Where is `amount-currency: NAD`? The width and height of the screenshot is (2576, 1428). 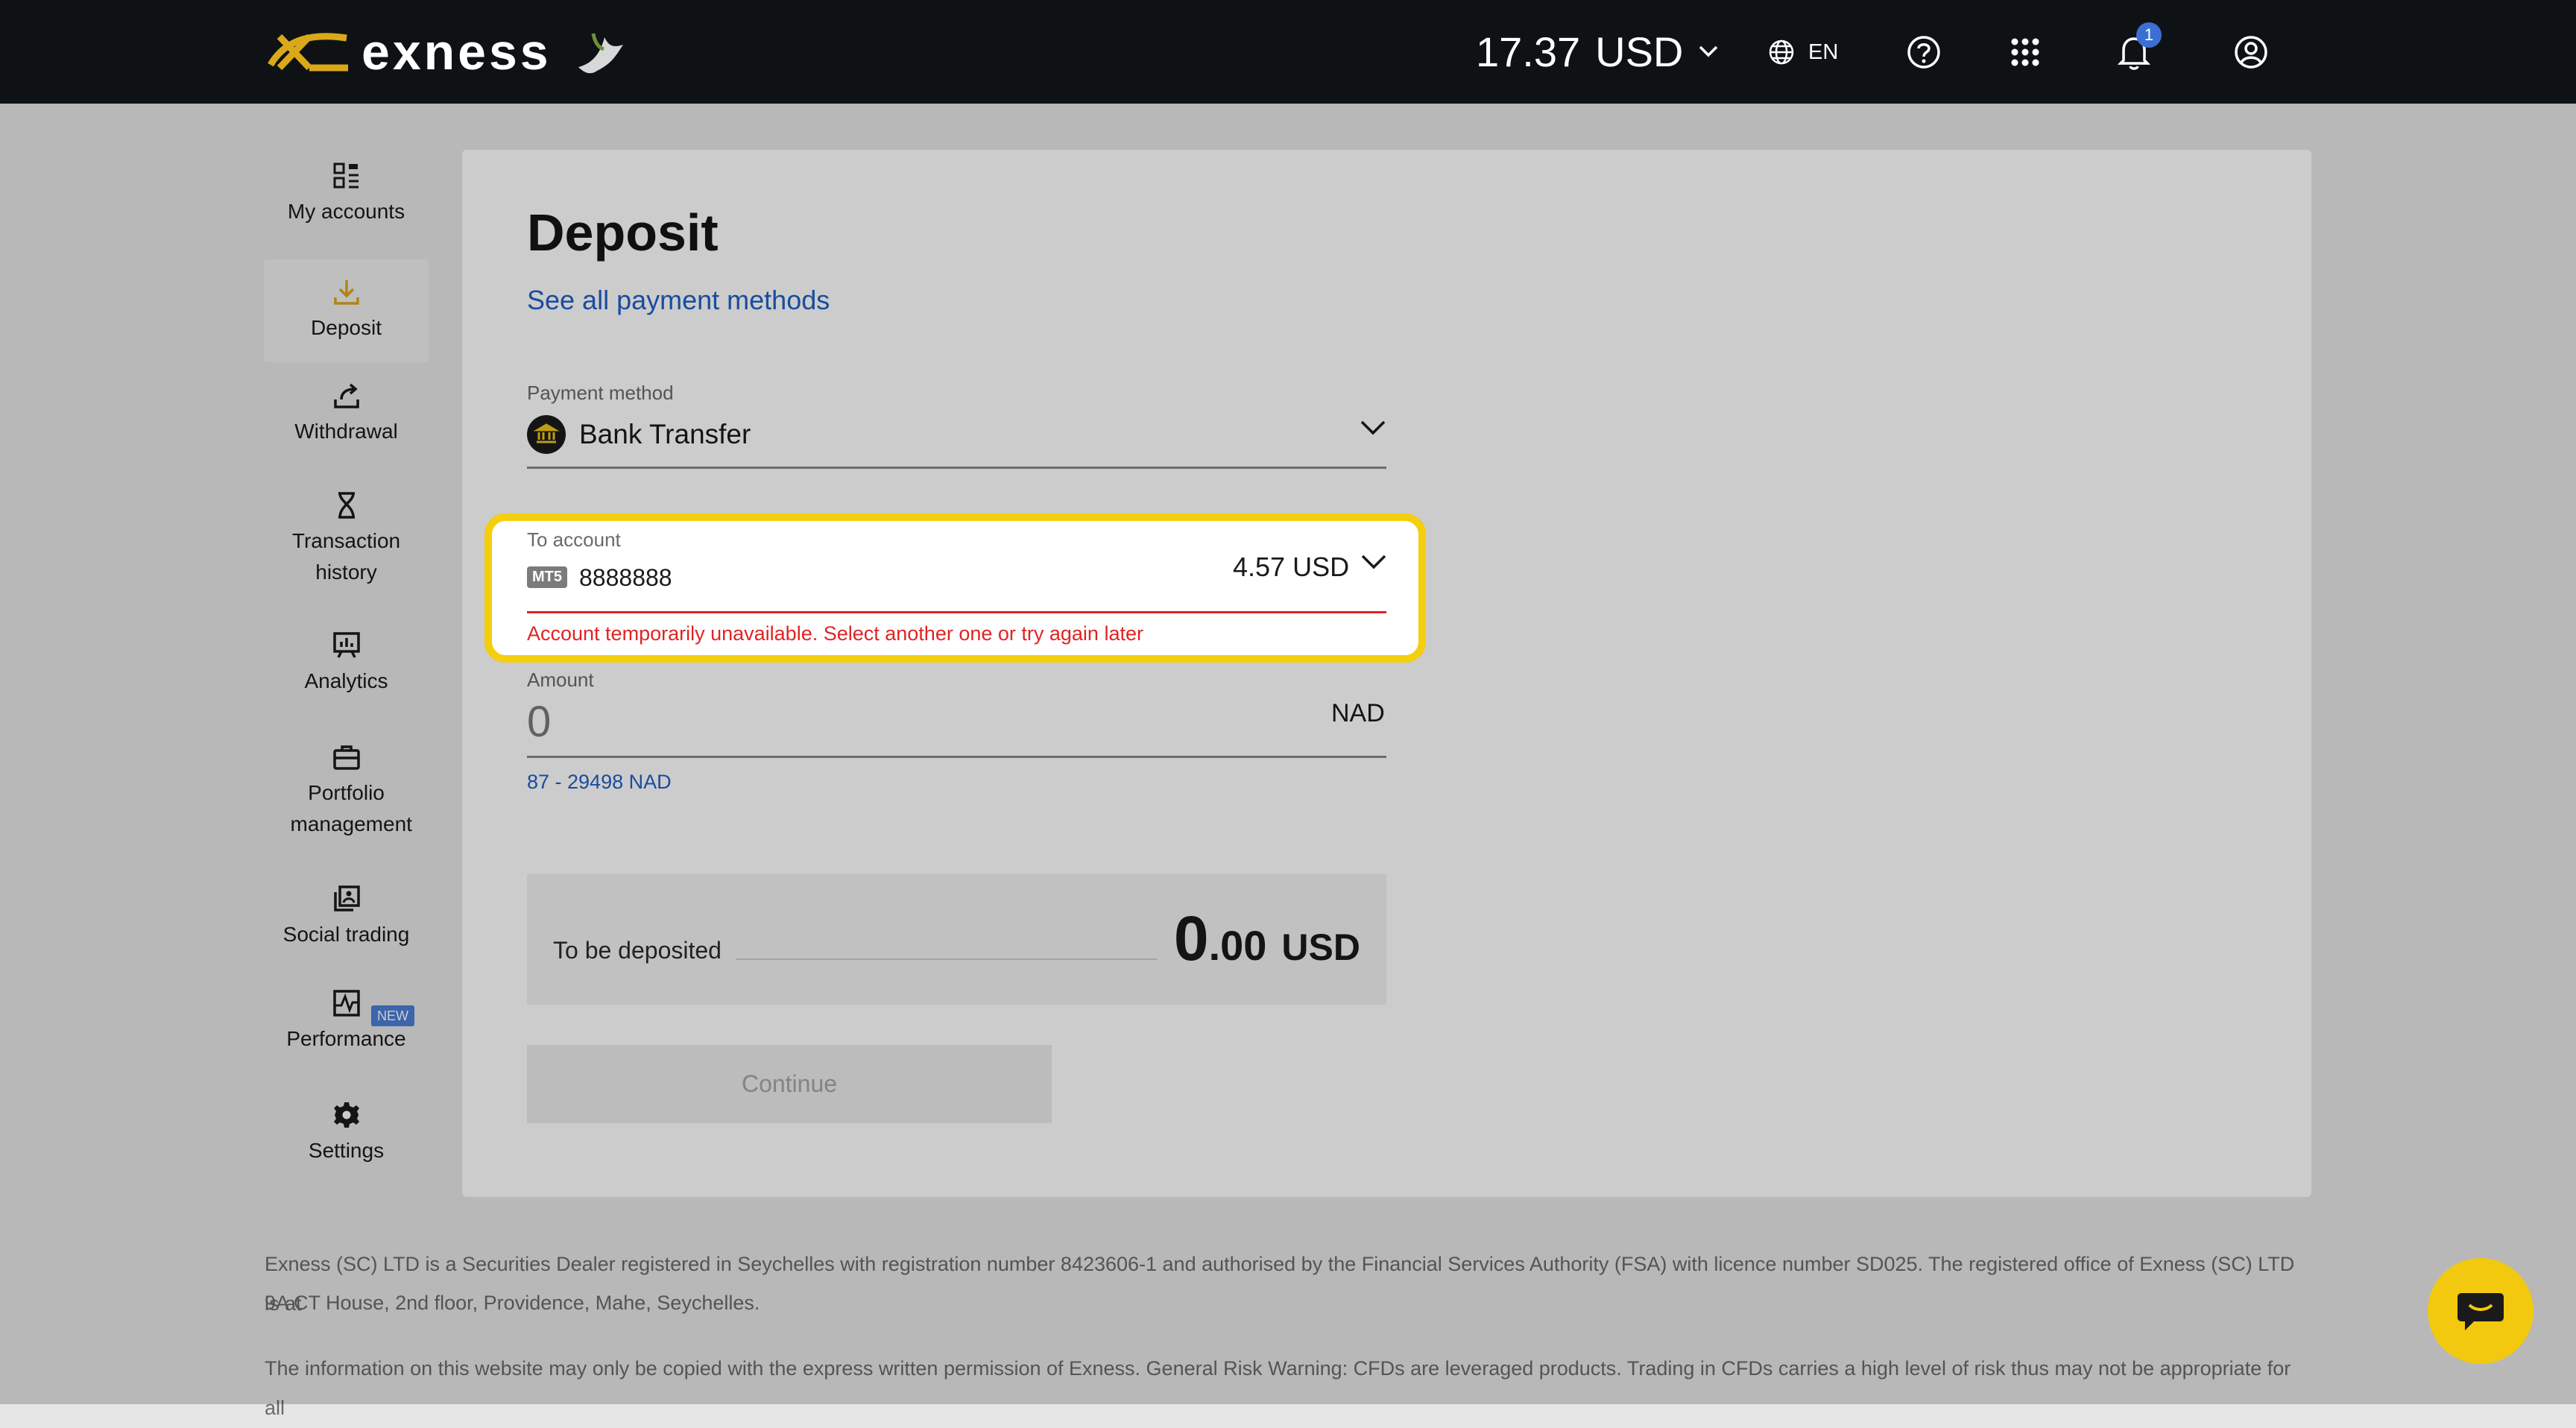
amount-currency: NAD is located at coordinates (1358, 713).